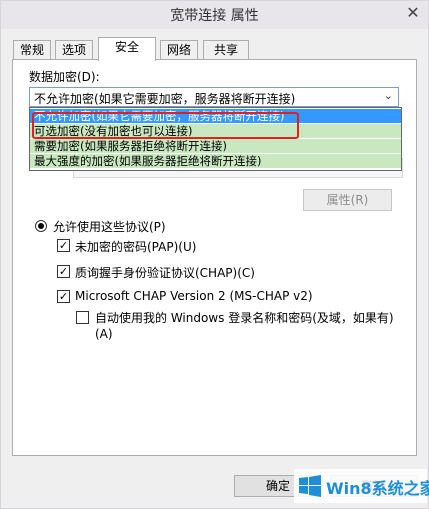 The width and height of the screenshot is (429, 509). What do you see at coordinates (377, 488) in the screenshot?
I see `watermark-text: Win8系统之家` at bounding box center [377, 488].